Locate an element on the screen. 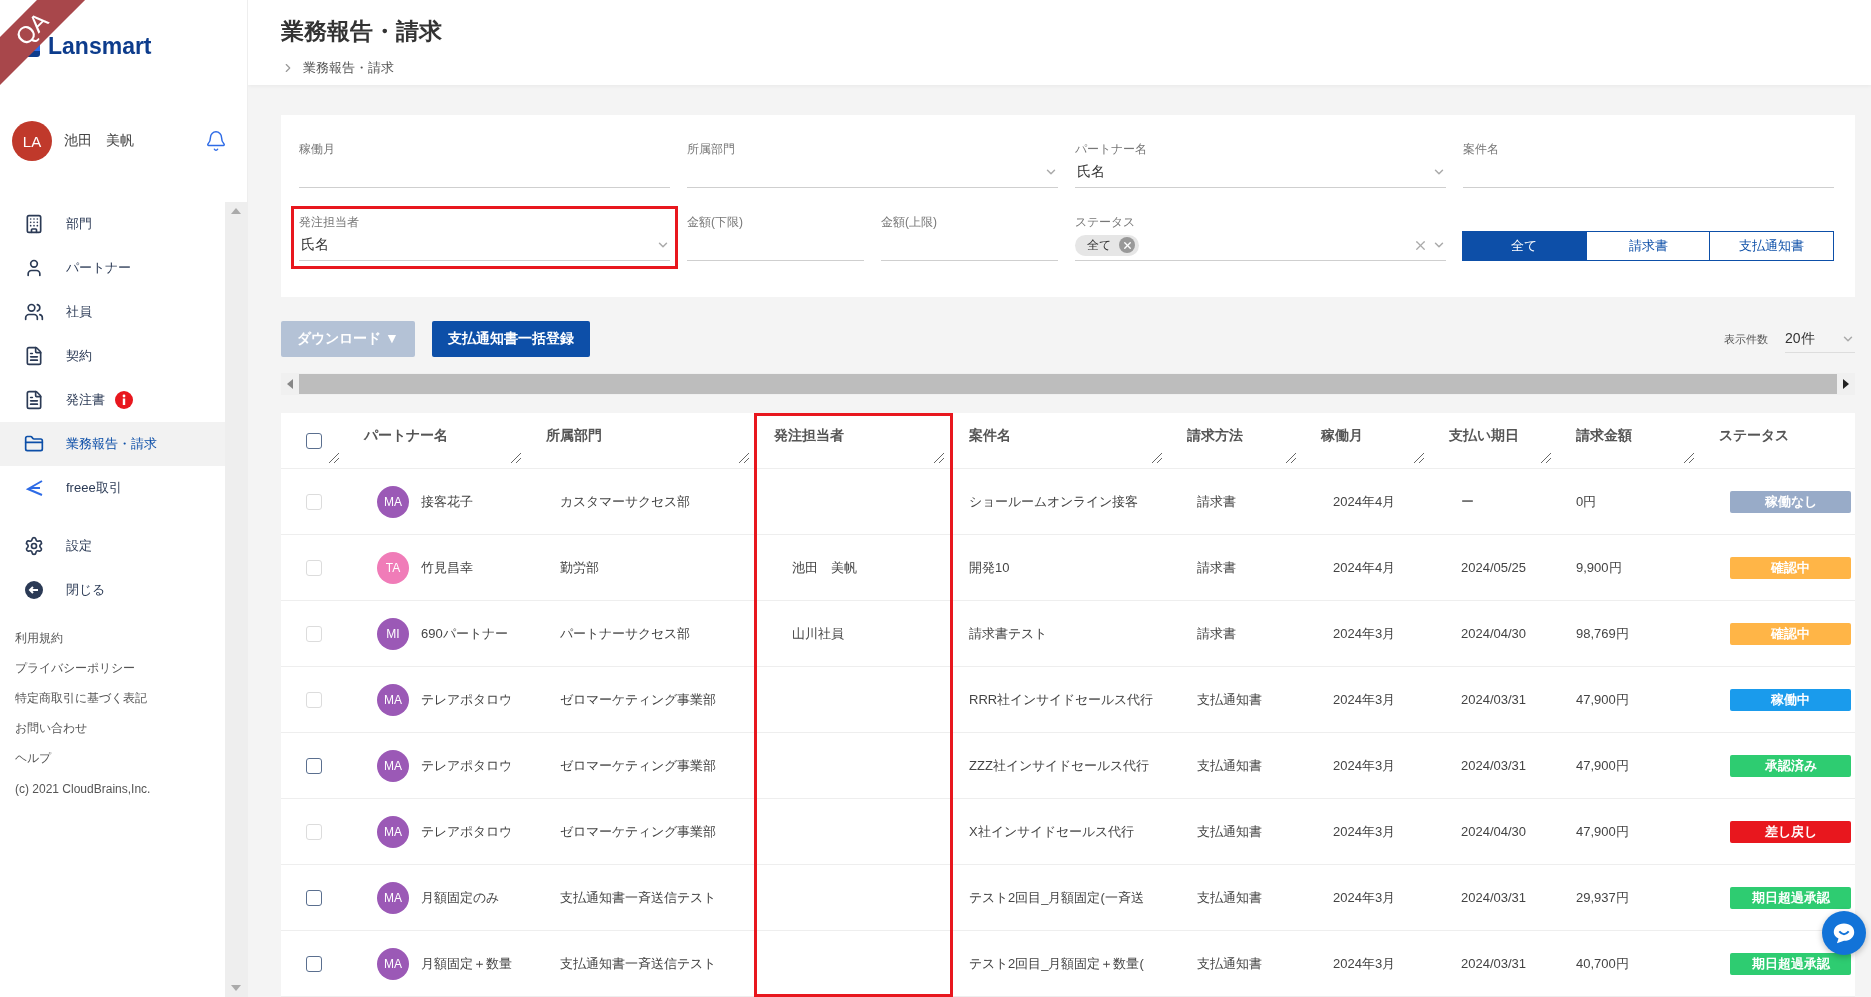 This screenshot has width=1871, height=997. footer-link: 特定商取引に基づく表記 is located at coordinates (120, 698).